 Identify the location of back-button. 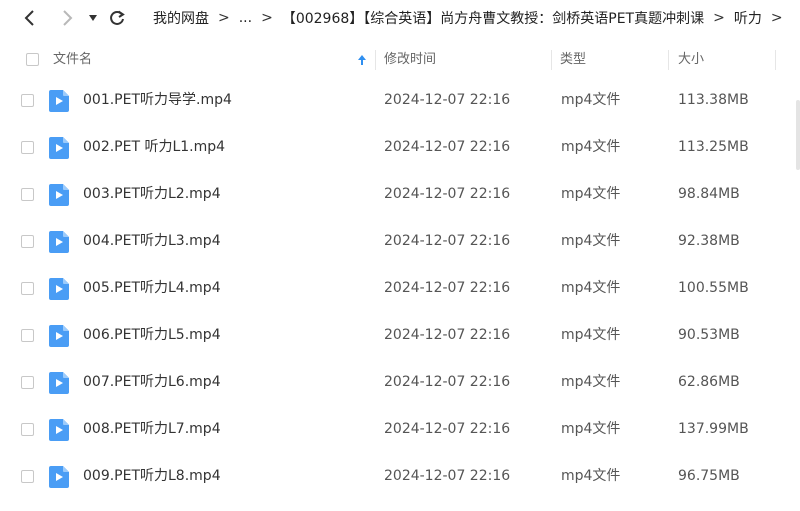
(30, 18).